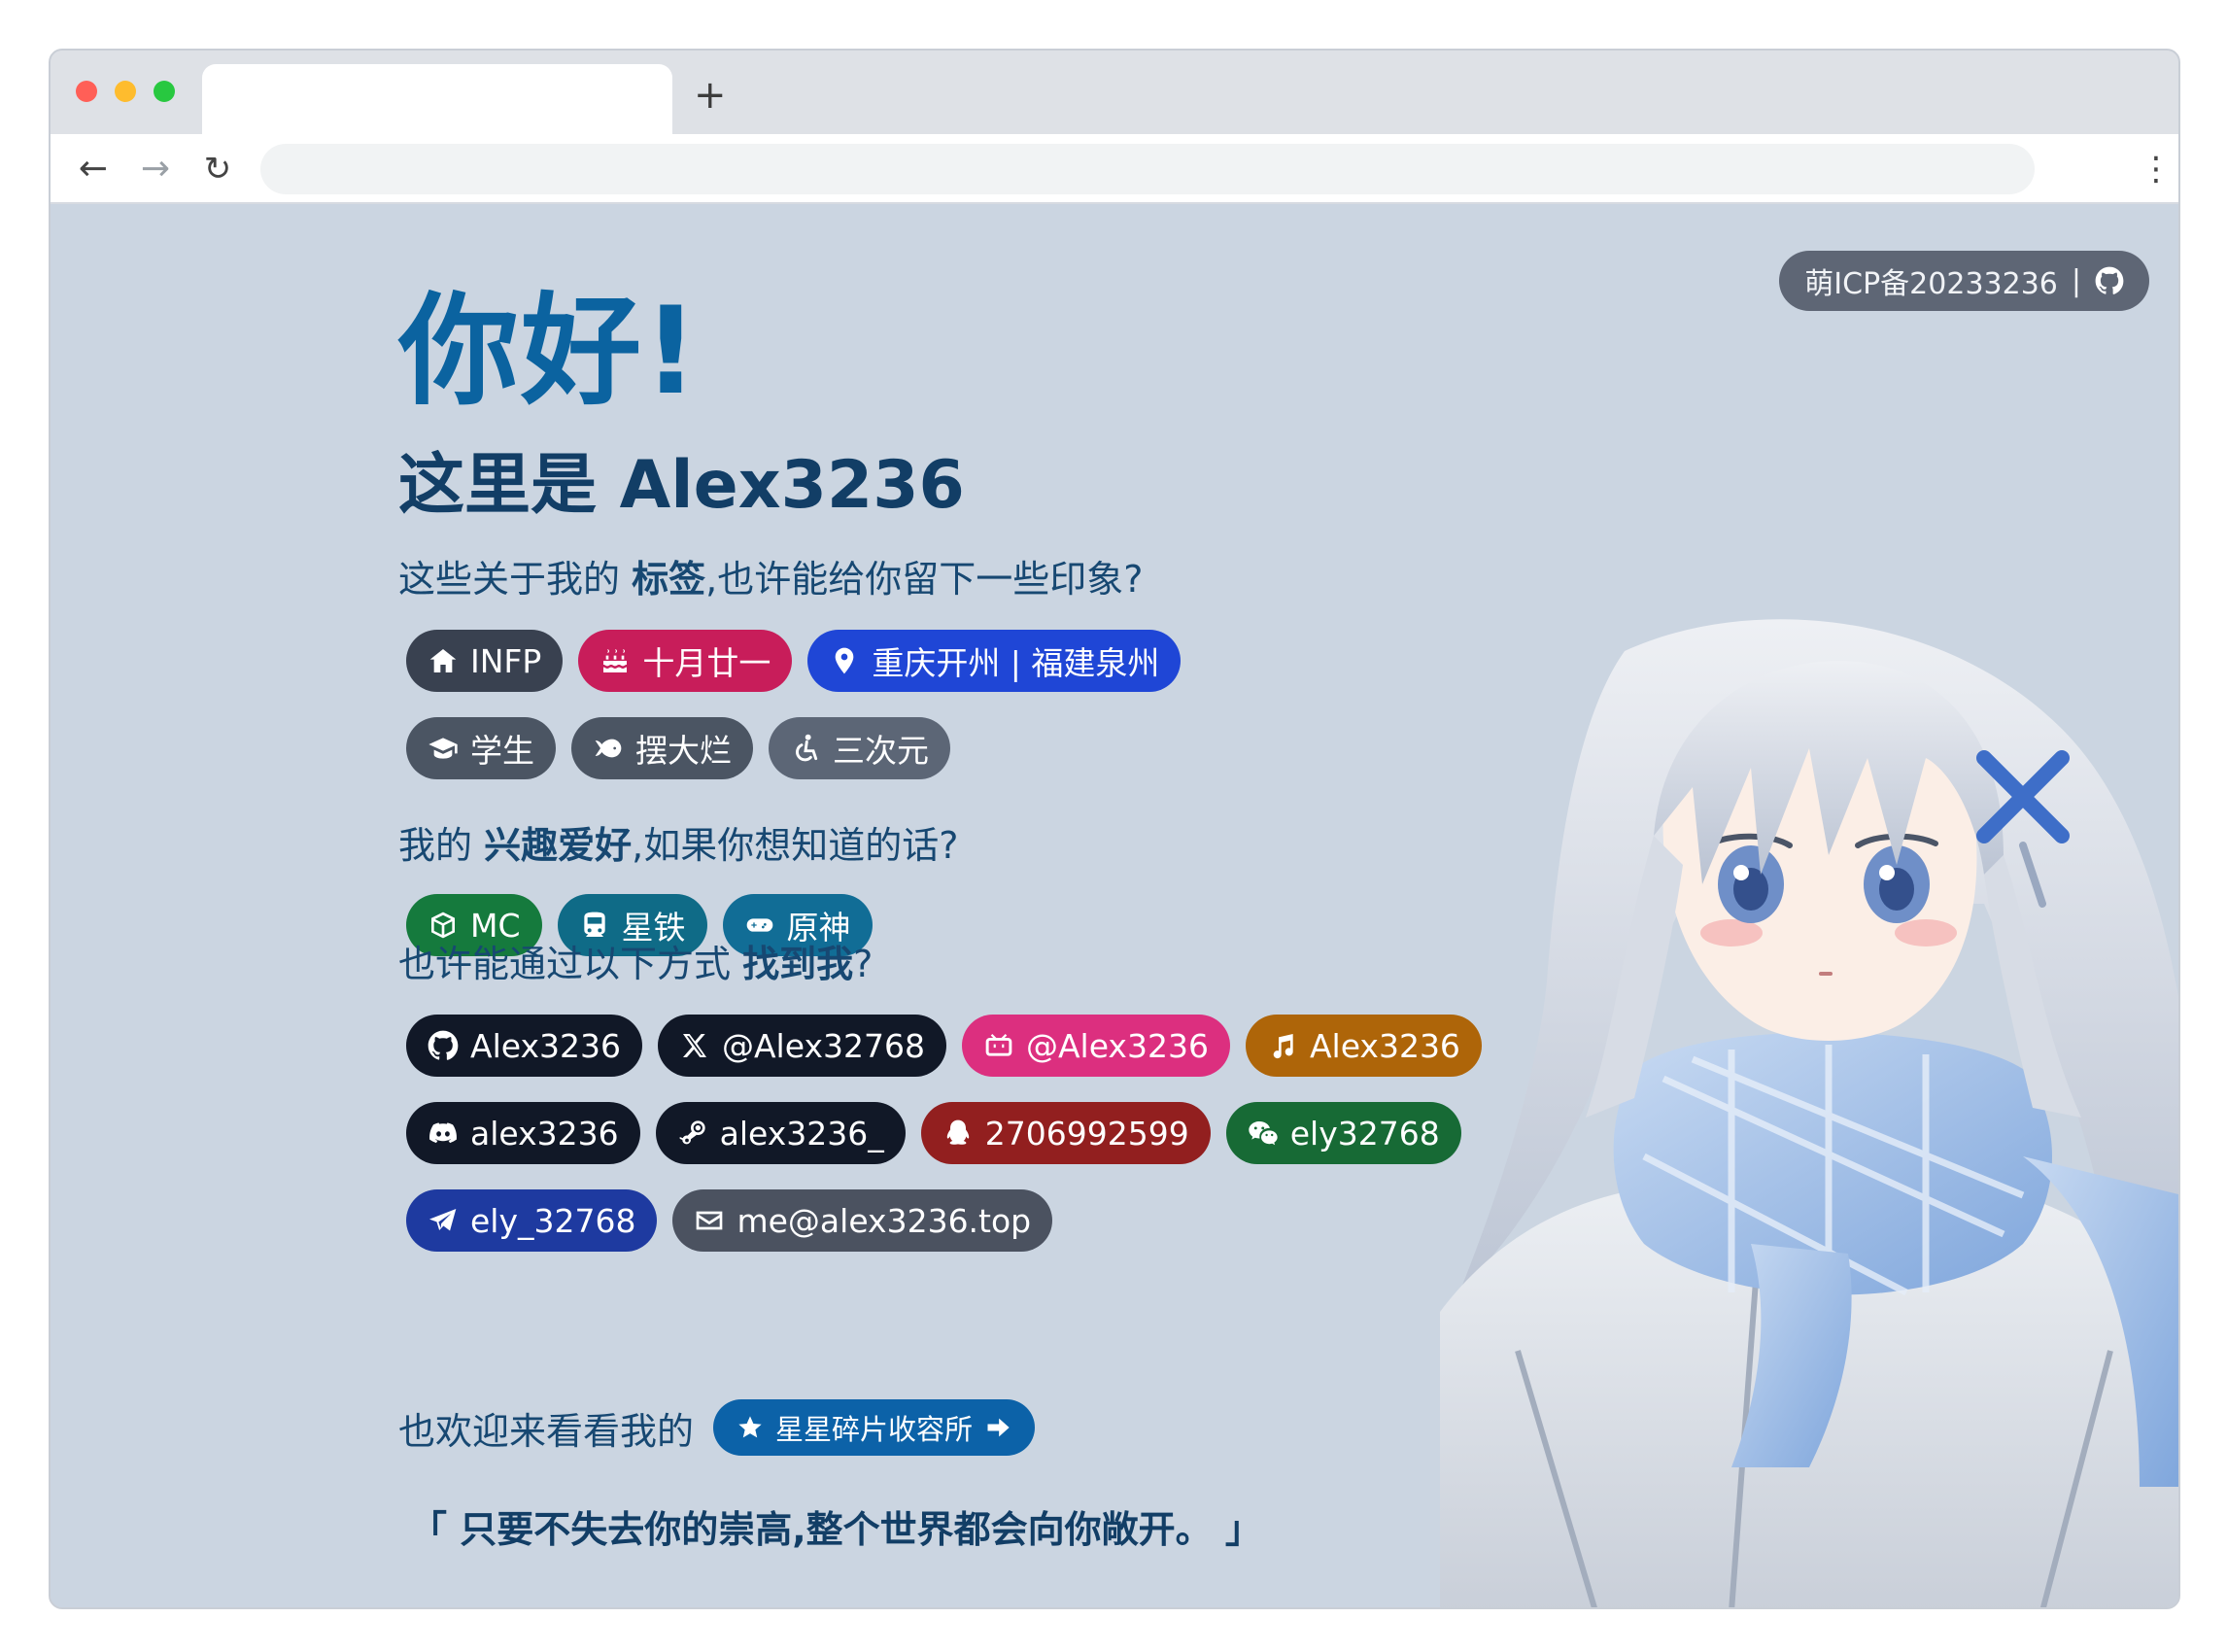 The width and height of the screenshot is (2227, 1652). Describe the element at coordinates (692, 1132) in the screenshot. I see `steam-icon` at that location.